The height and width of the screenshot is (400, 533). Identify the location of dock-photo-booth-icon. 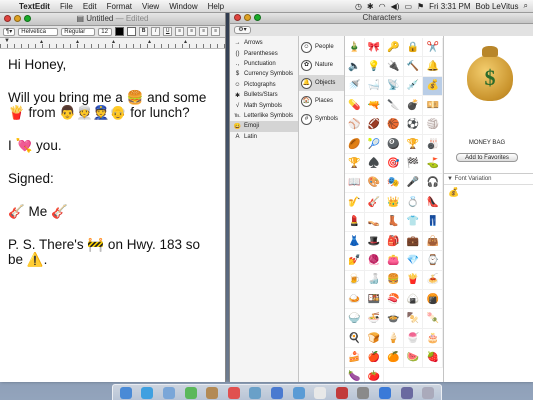
(341, 392).